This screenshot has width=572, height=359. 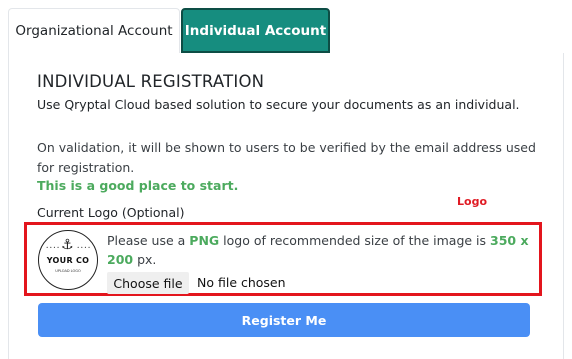 What do you see at coordinates (145, 259) in the screenshot?
I see `hint-suffix: px.` at bounding box center [145, 259].